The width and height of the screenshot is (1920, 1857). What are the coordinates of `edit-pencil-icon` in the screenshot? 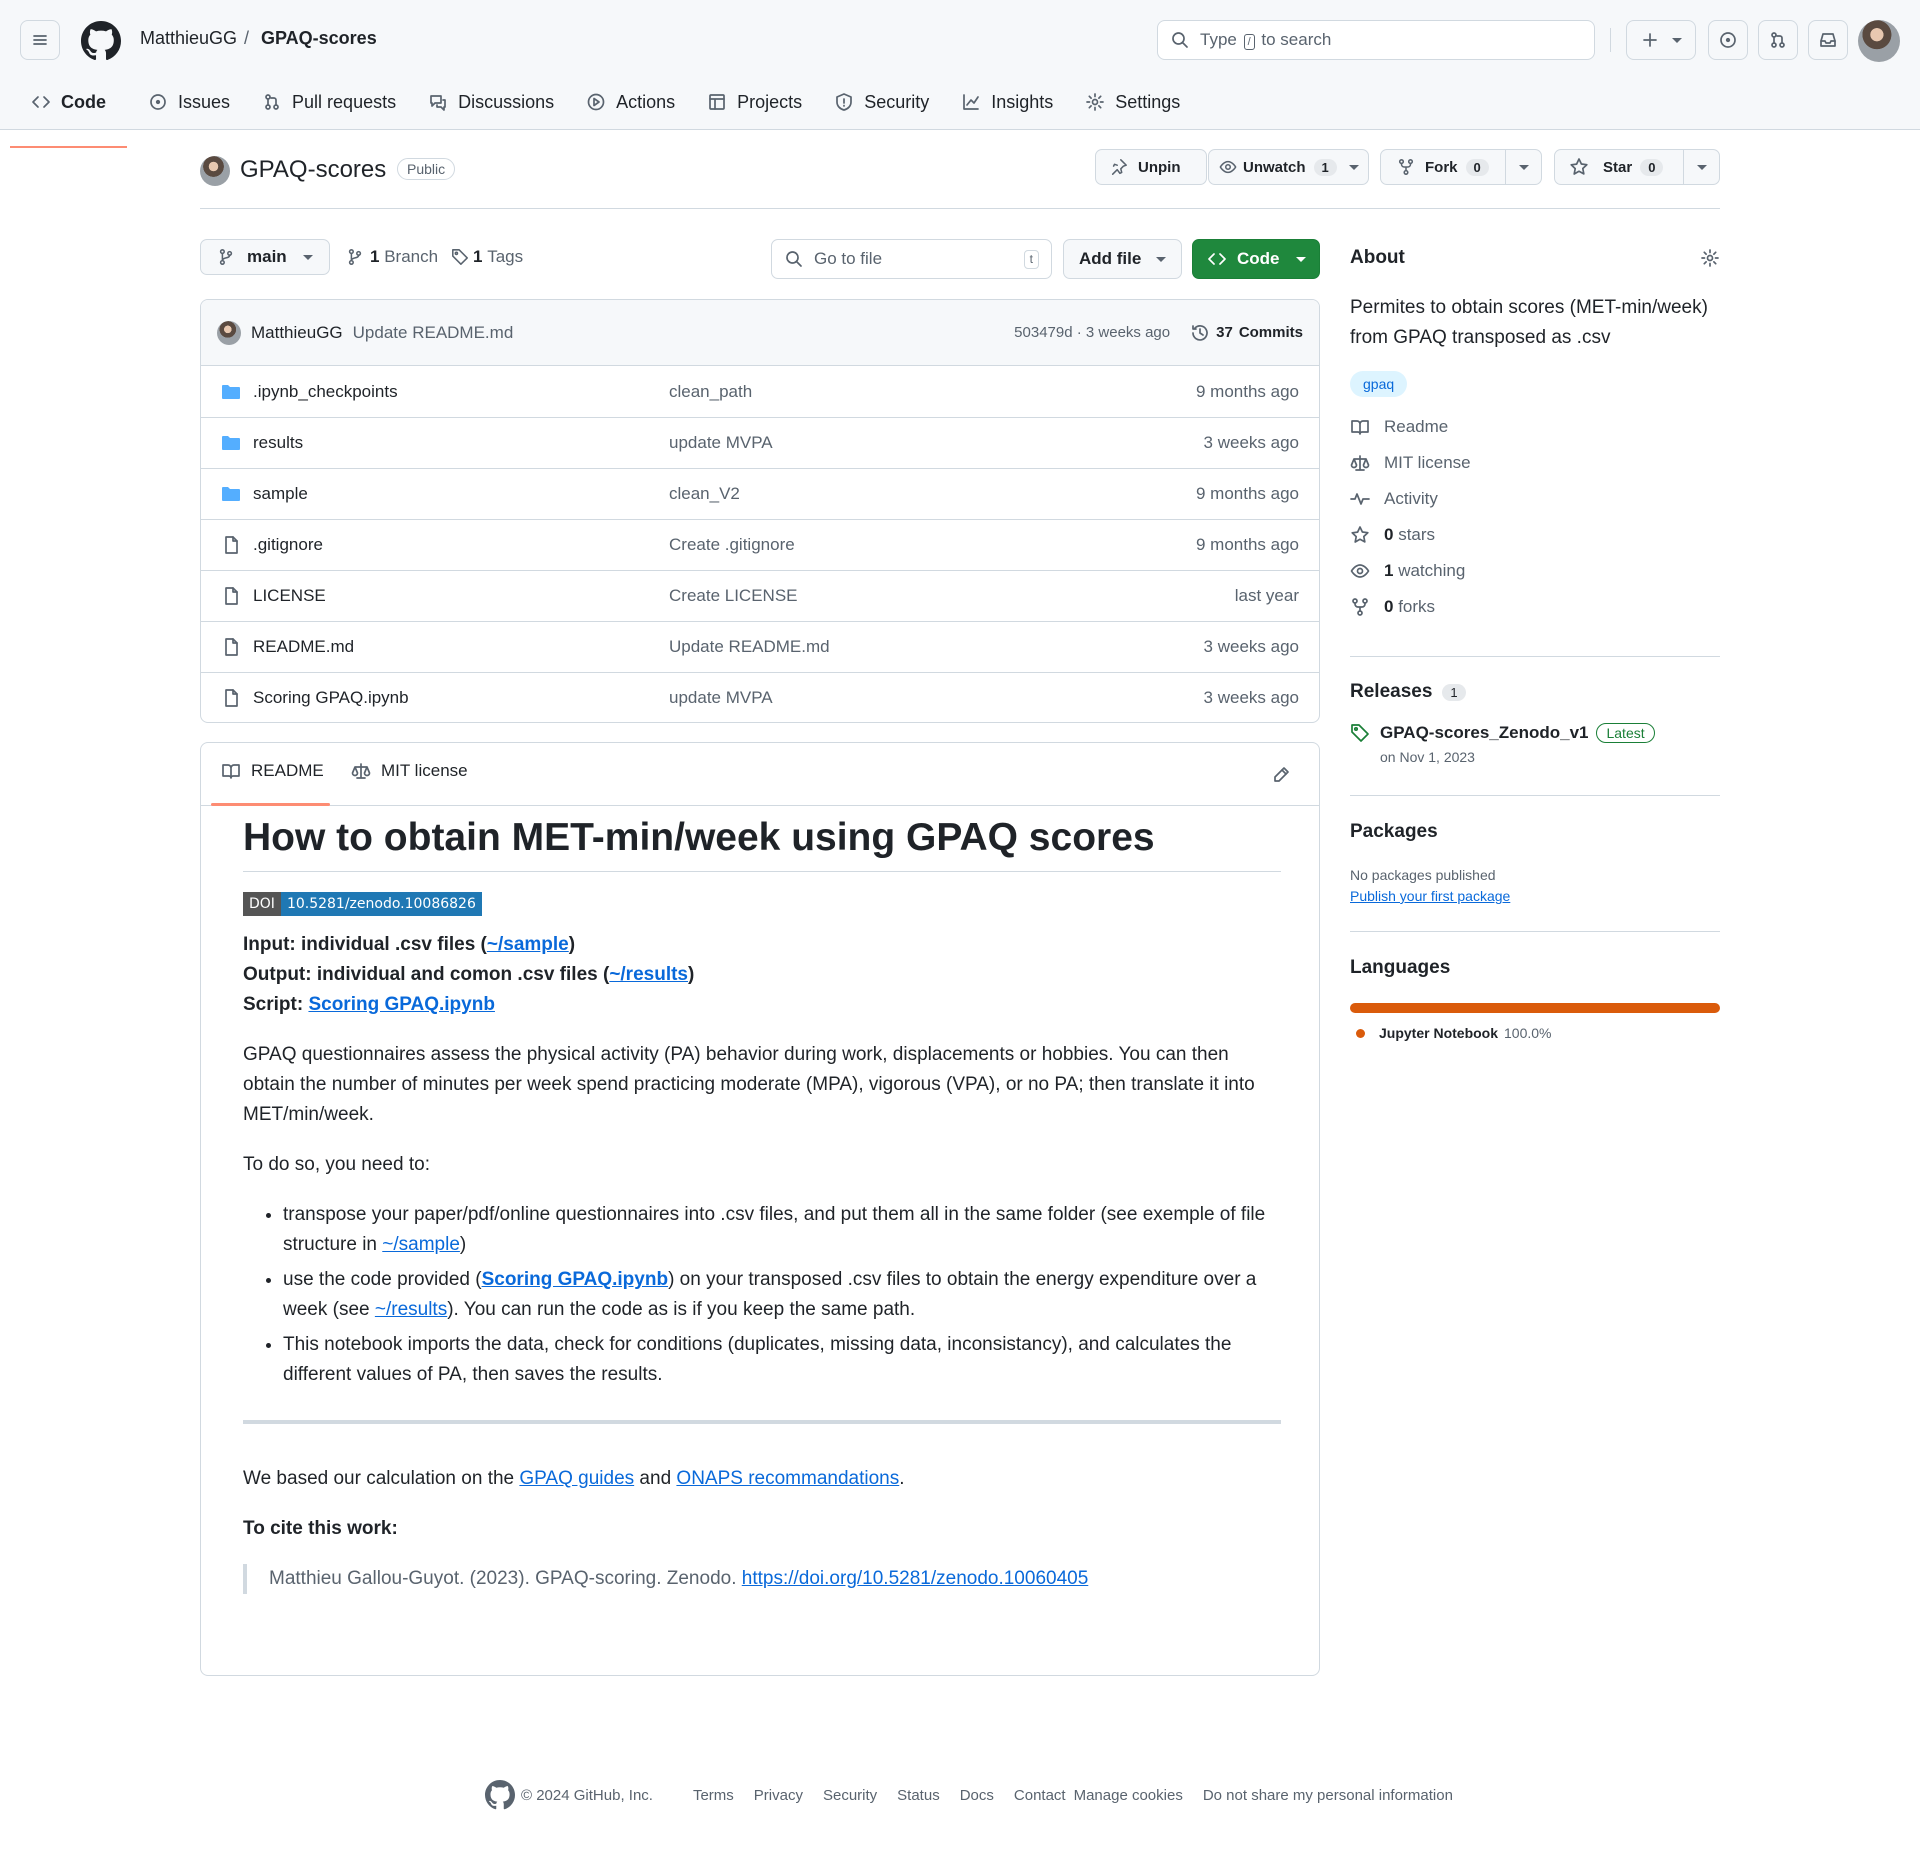 It's located at (1281, 775).